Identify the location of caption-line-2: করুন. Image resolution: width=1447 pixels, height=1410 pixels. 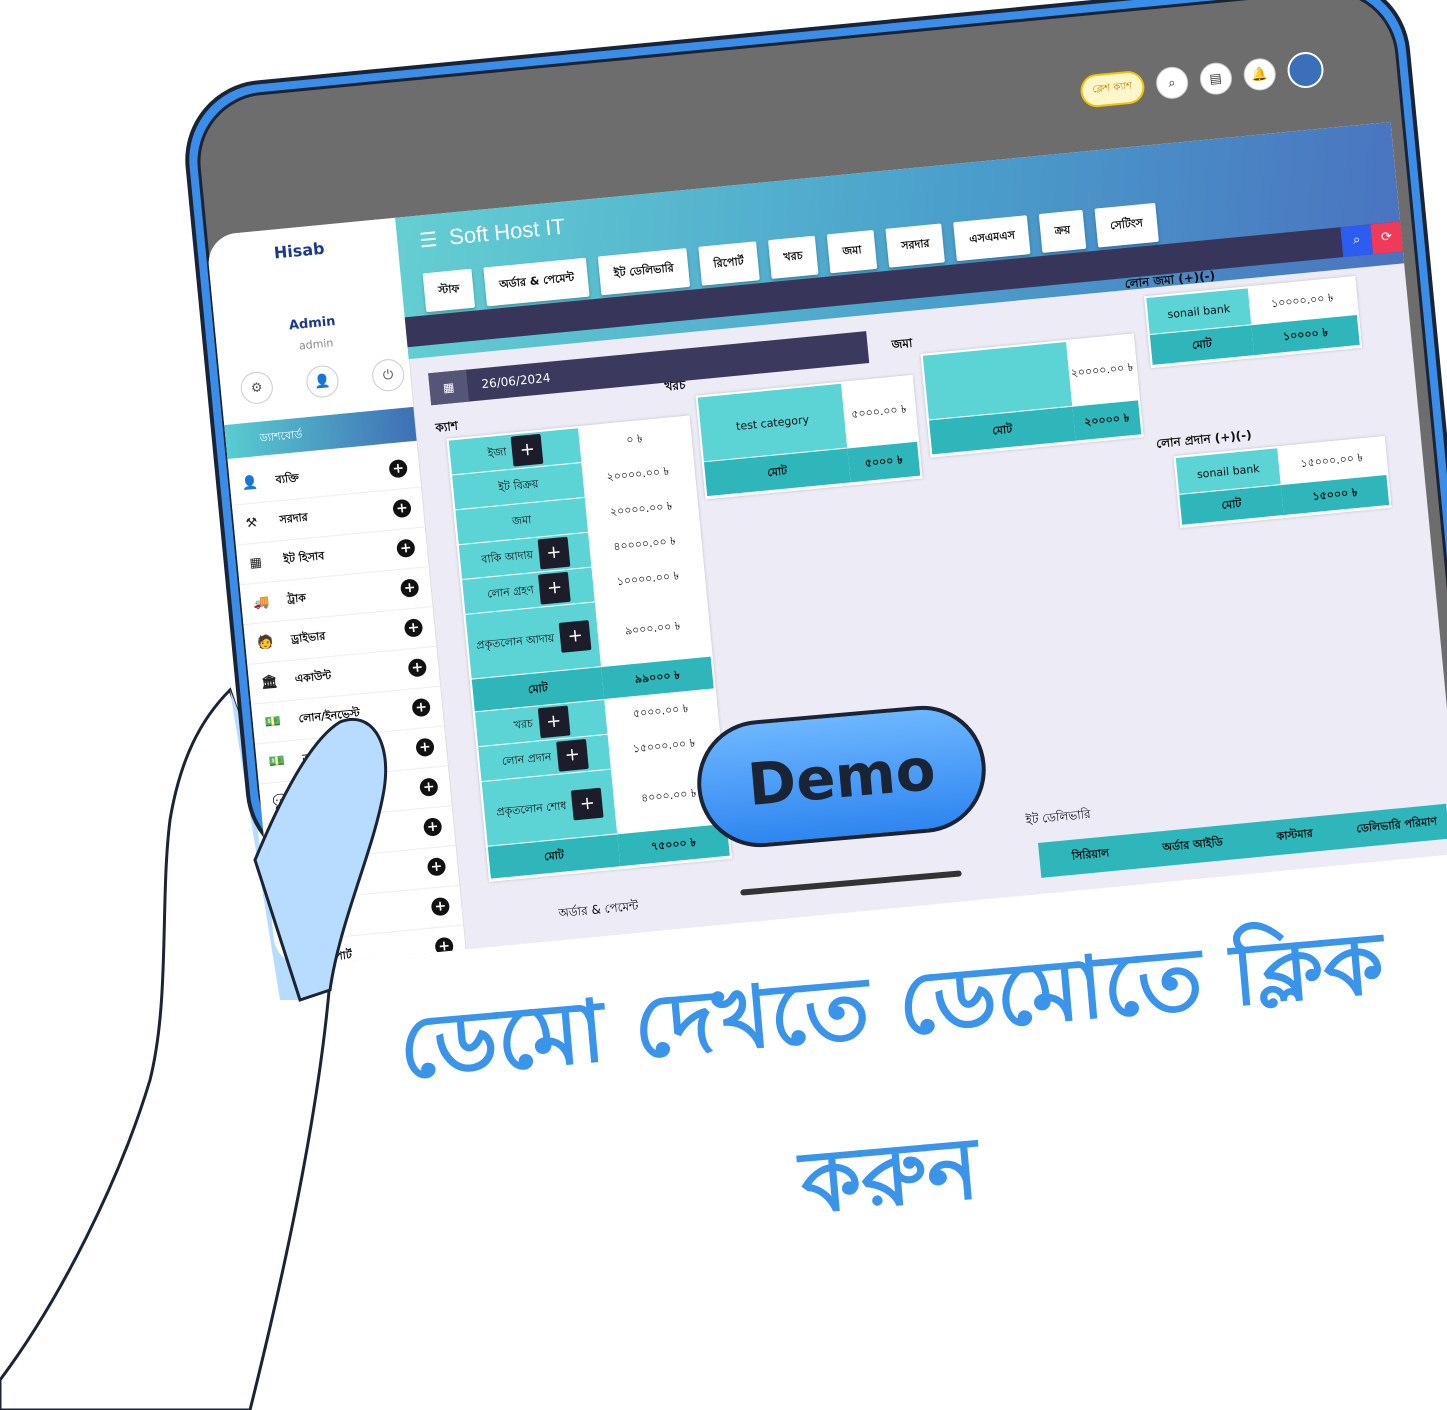
(889, 1176).